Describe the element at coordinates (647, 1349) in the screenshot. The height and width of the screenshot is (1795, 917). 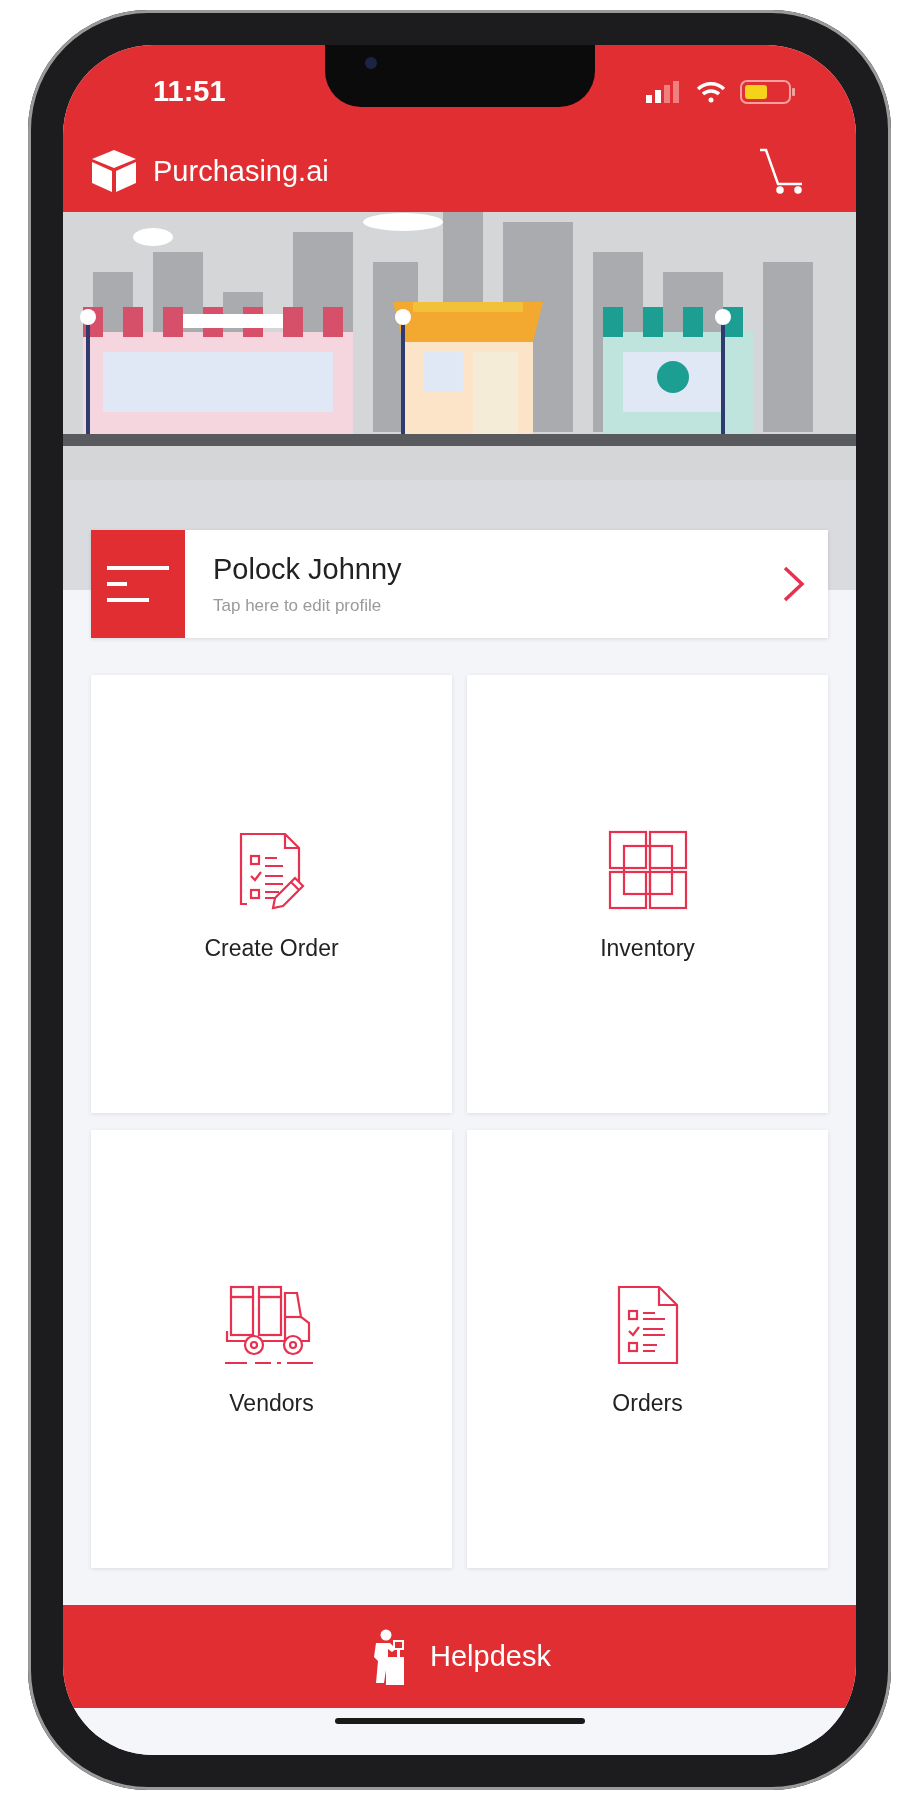
I see `menu-tile: Orders` at that location.